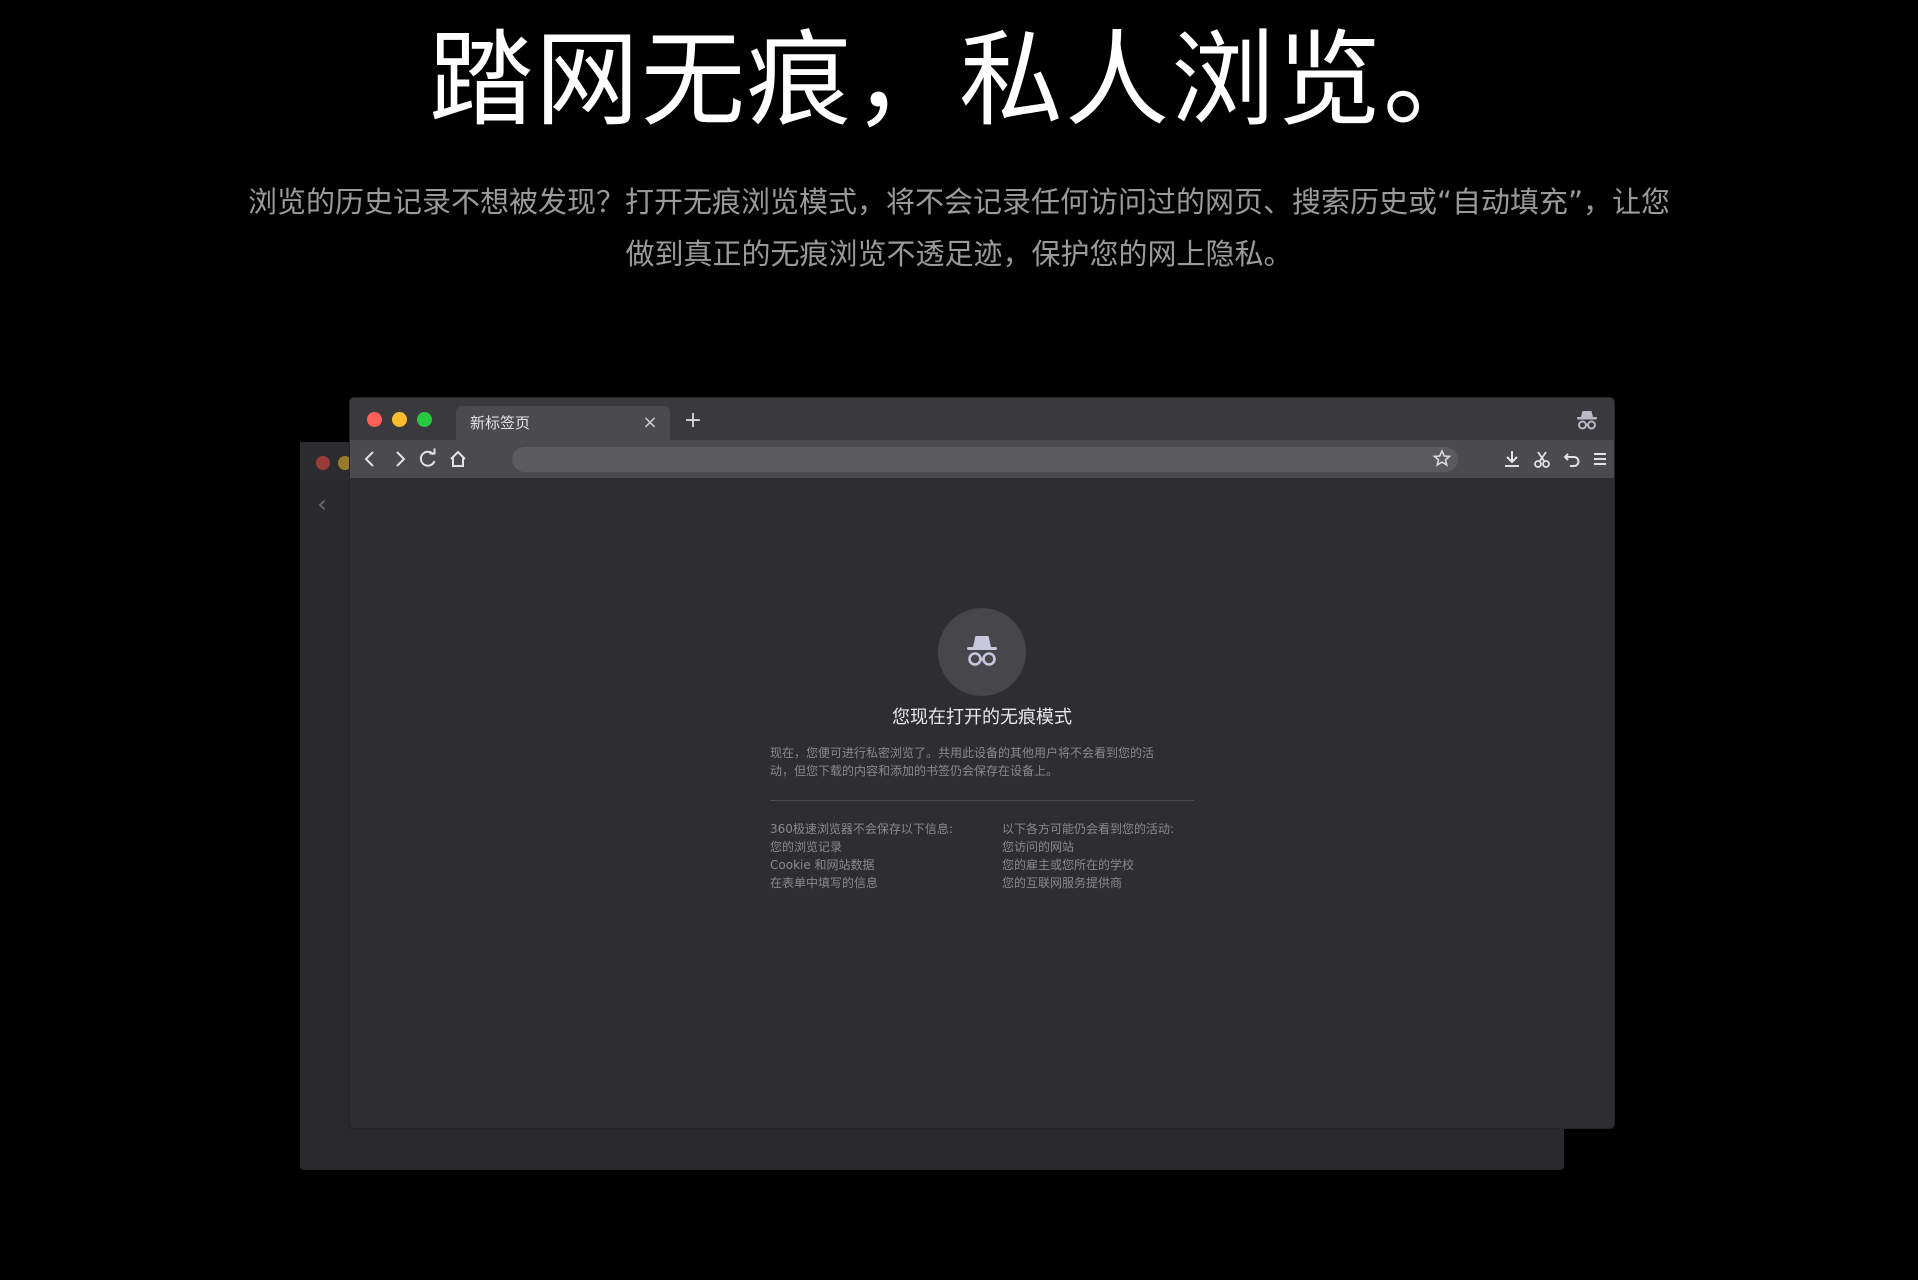 Image resolution: width=1918 pixels, height=1280 pixels. I want to click on scissors-icon, so click(1542, 459).